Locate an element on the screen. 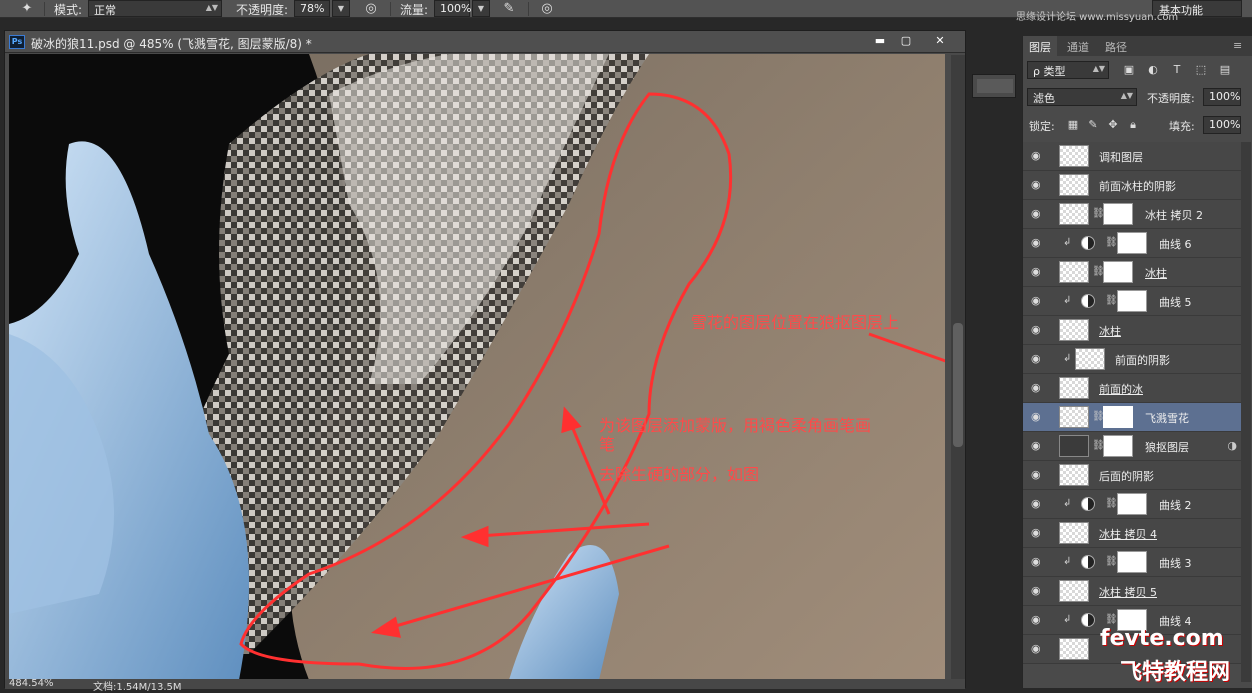  layer-row: ◉ 冰柱 拷贝 4 is located at coordinates (1135, 533).